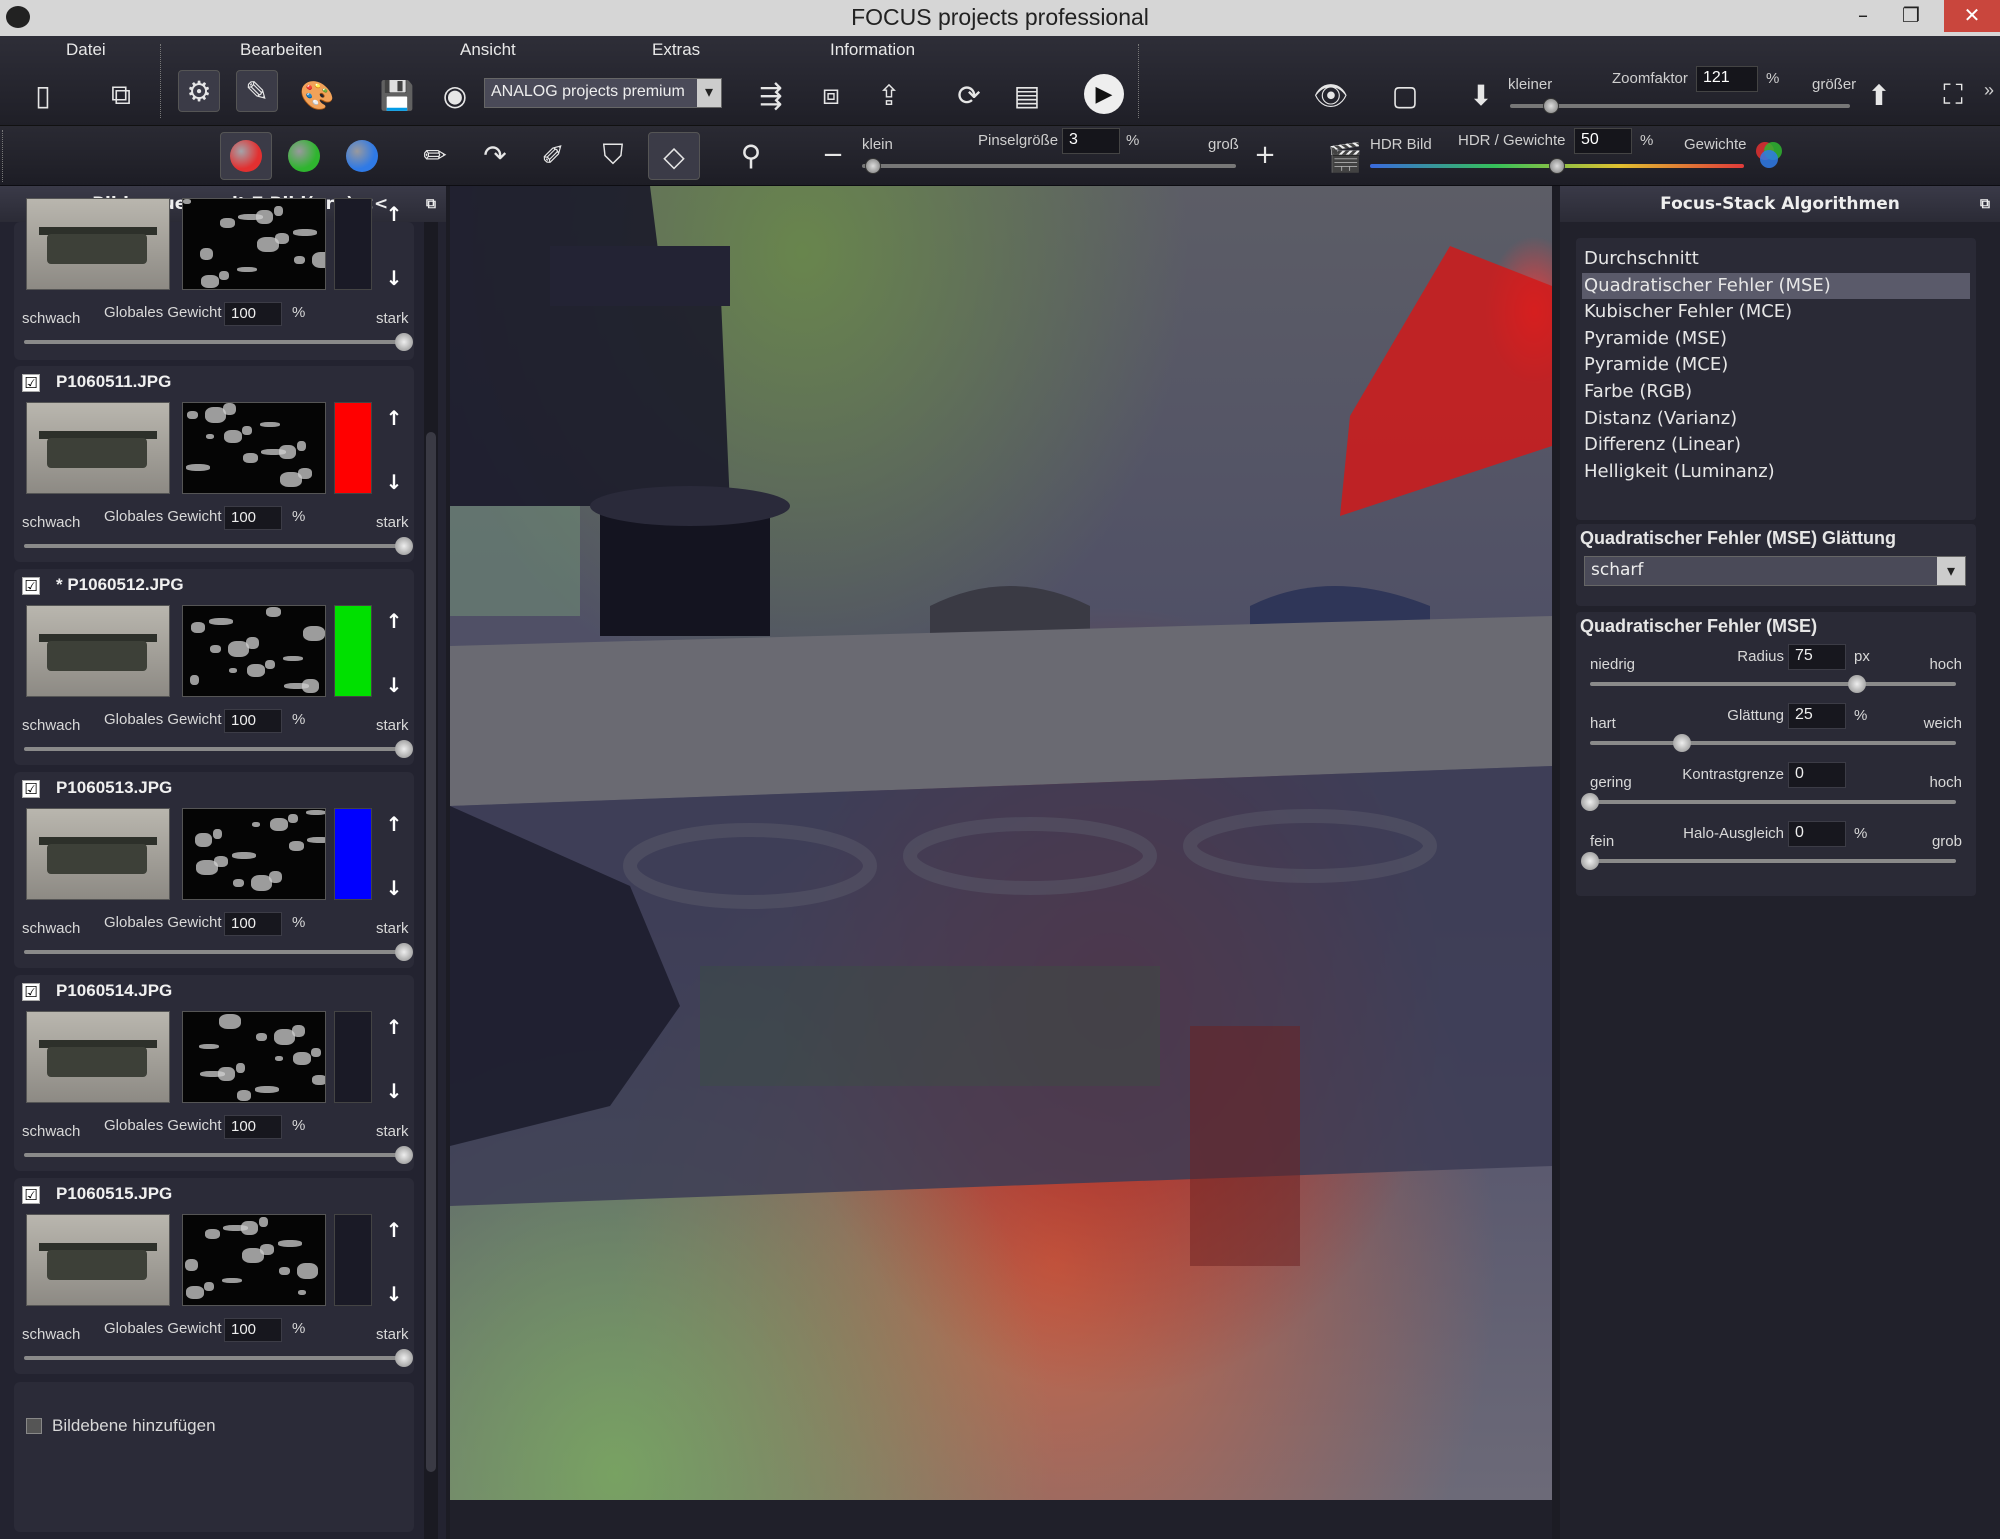 The height and width of the screenshot is (1539, 2000). What do you see at coordinates (1817, 716) in the screenshot?
I see `param-input: 25` at bounding box center [1817, 716].